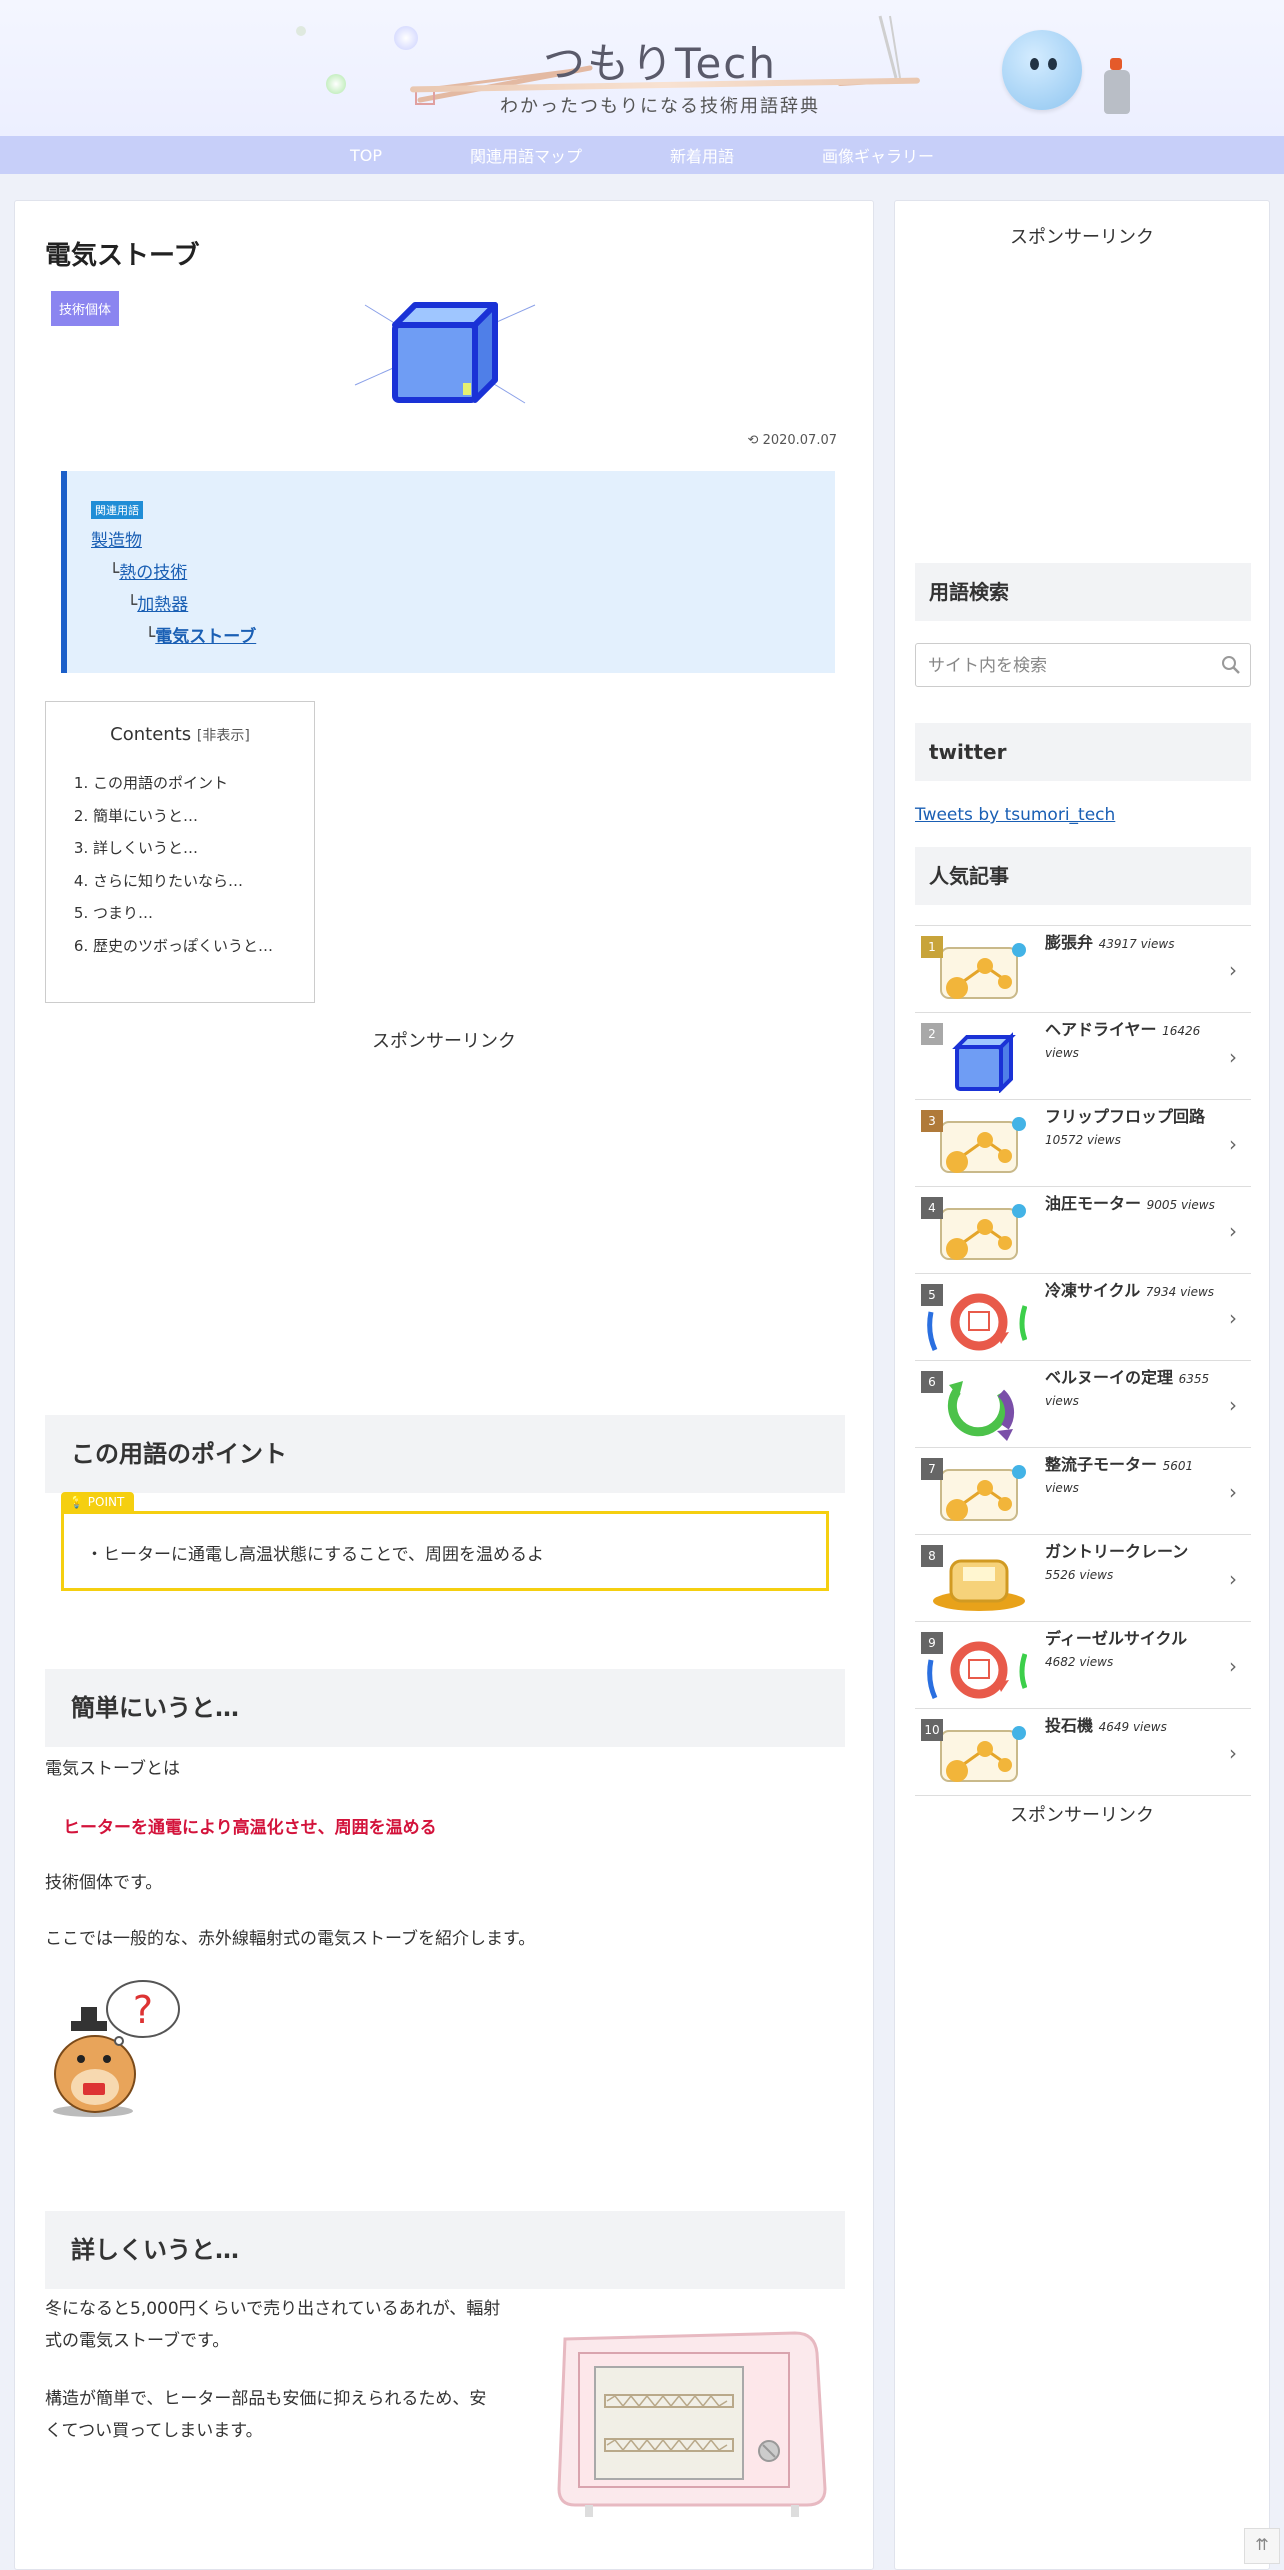 The height and width of the screenshot is (2570, 1284). Describe the element at coordinates (1180, 1292) in the screenshot. I see `view-count: 7934 views` at that location.